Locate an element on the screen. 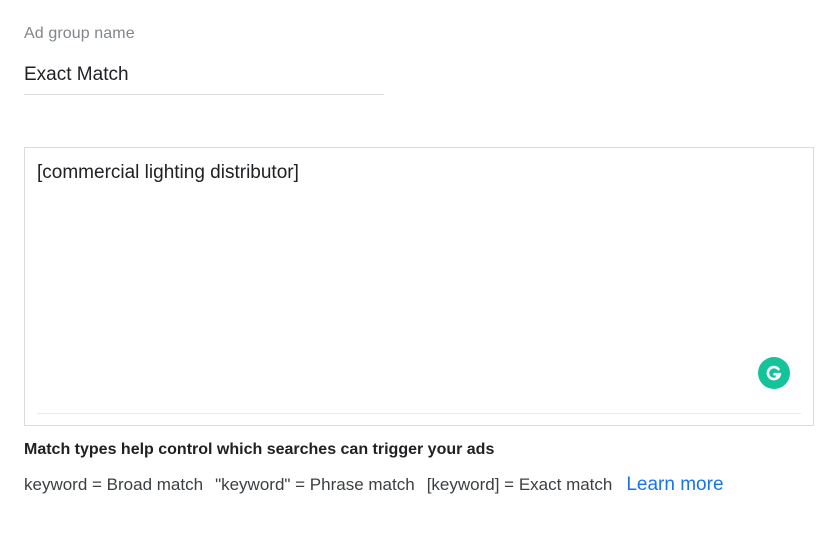 The height and width of the screenshot is (534, 840). textarea-underline is located at coordinates (419, 413).